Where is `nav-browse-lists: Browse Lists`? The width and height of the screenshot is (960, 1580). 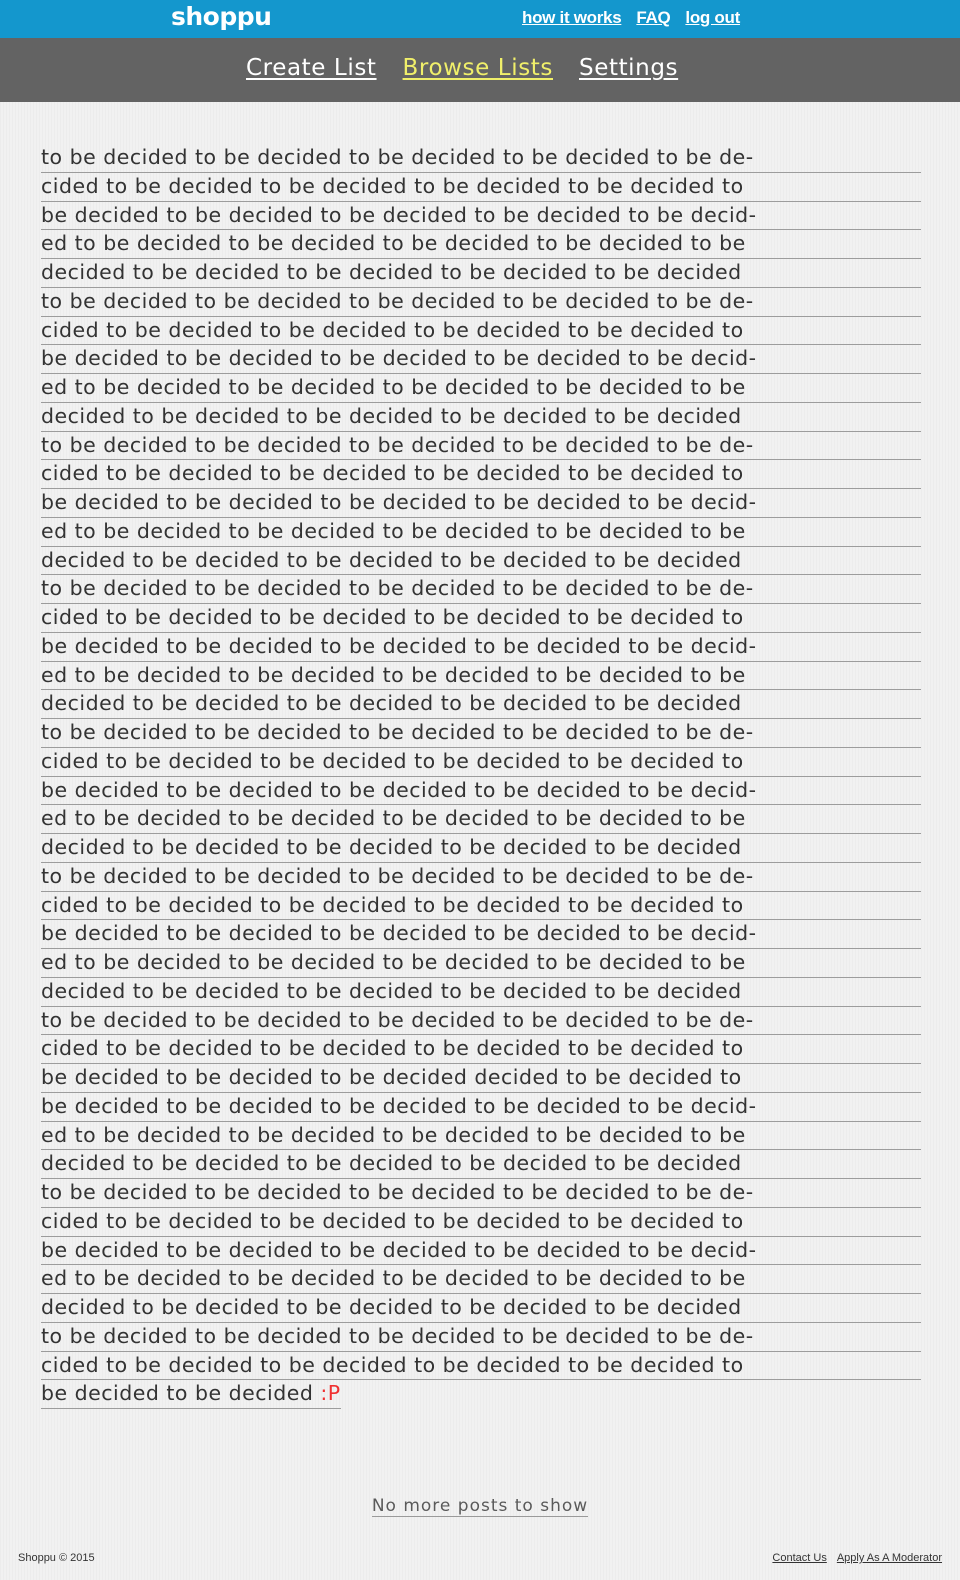
nav-browse-lists: Browse Lists is located at coordinates (478, 68).